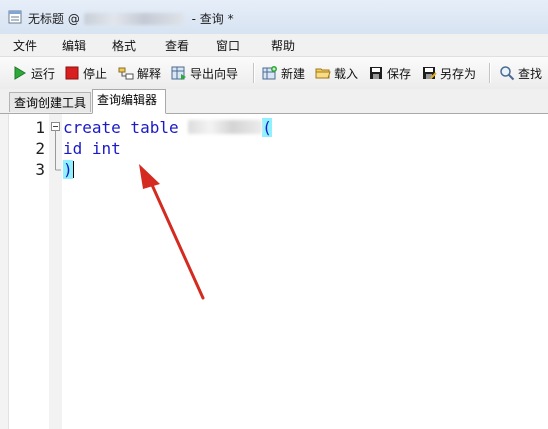 The height and width of the screenshot is (429, 548). I want to click on new-query-icon, so click(269, 73).